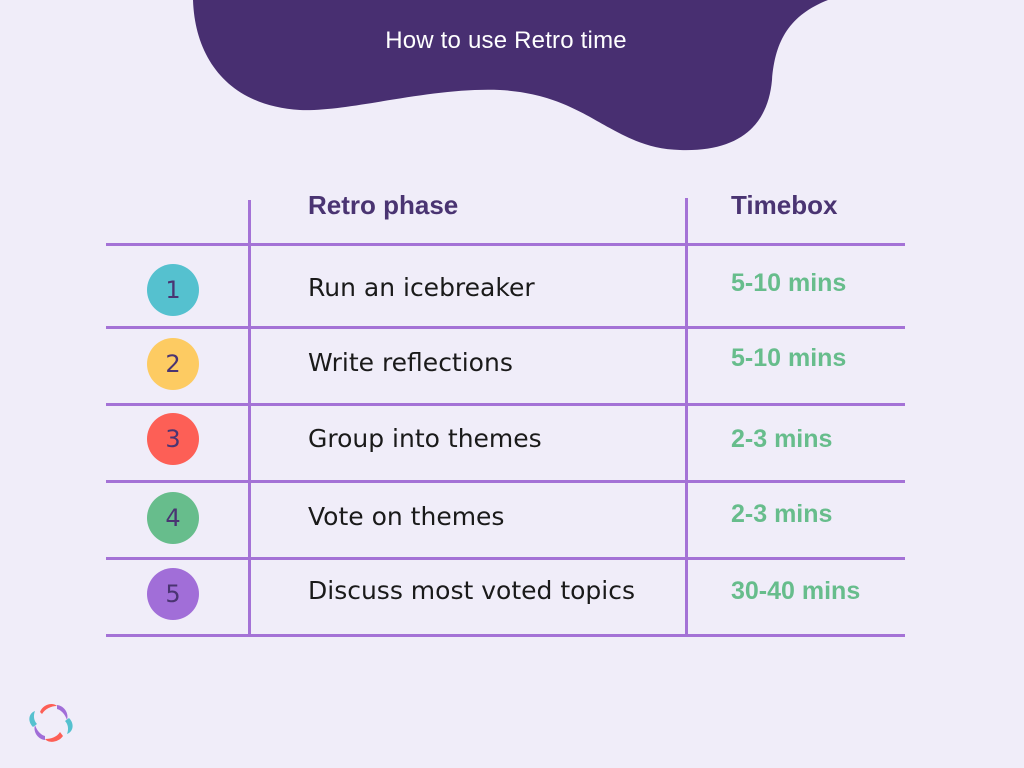 This screenshot has height=768, width=1024. What do you see at coordinates (425, 438) in the screenshot?
I see `phase-label: Group into themes` at bounding box center [425, 438].